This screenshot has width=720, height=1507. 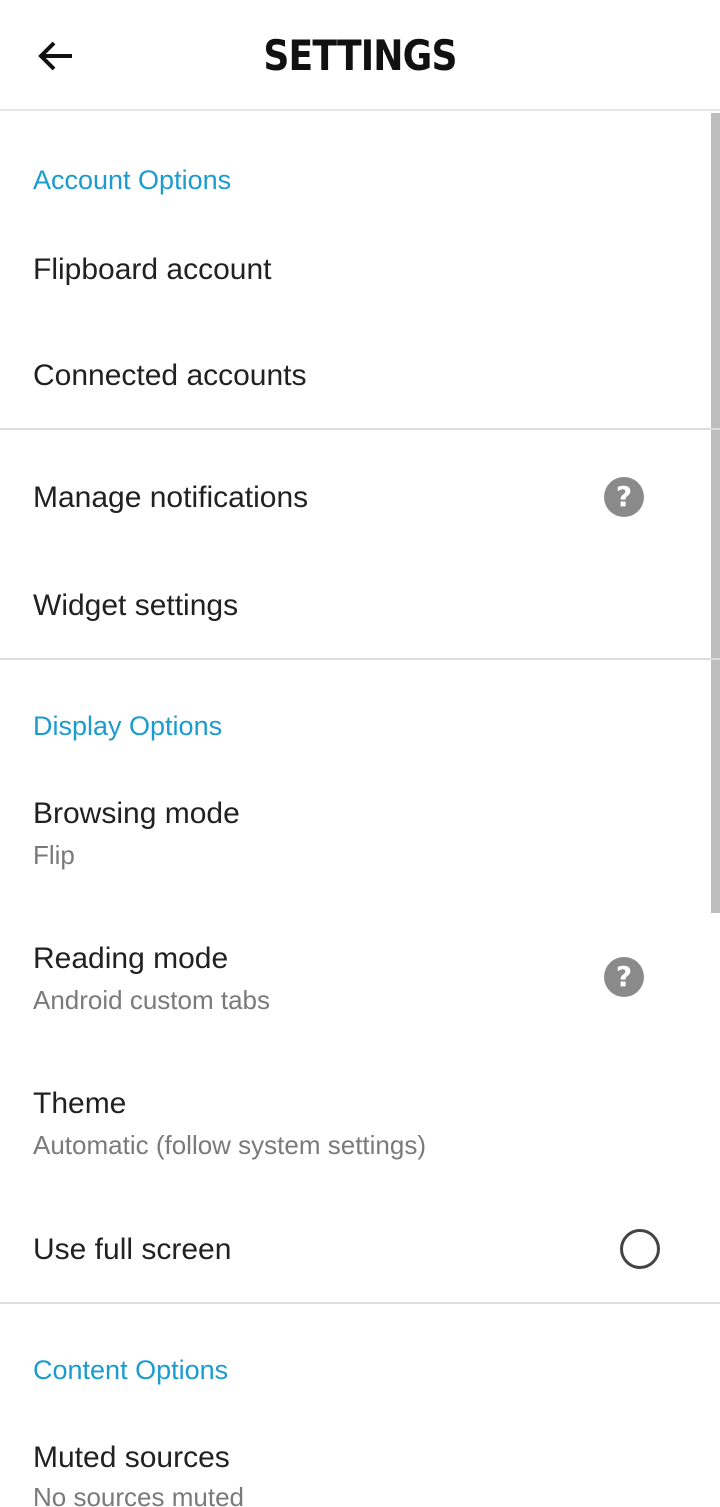 What do you see at coordinates (171, 497) in the screenshot?
I see `setting-title: Manage notifications` at bounding box center [171, 497].